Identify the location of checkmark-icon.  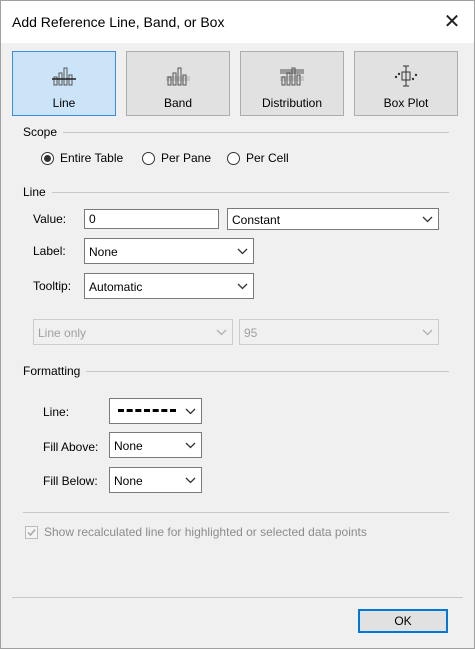
(31, 532).